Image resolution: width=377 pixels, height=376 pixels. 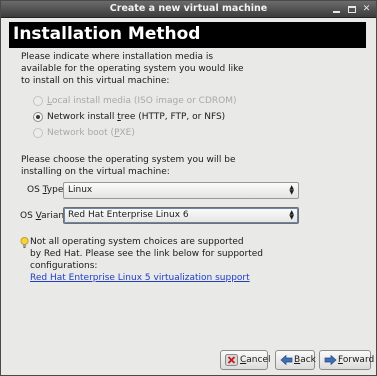 I want to click on radio-label: Network boot (PXE), so click(x=91, y=133).